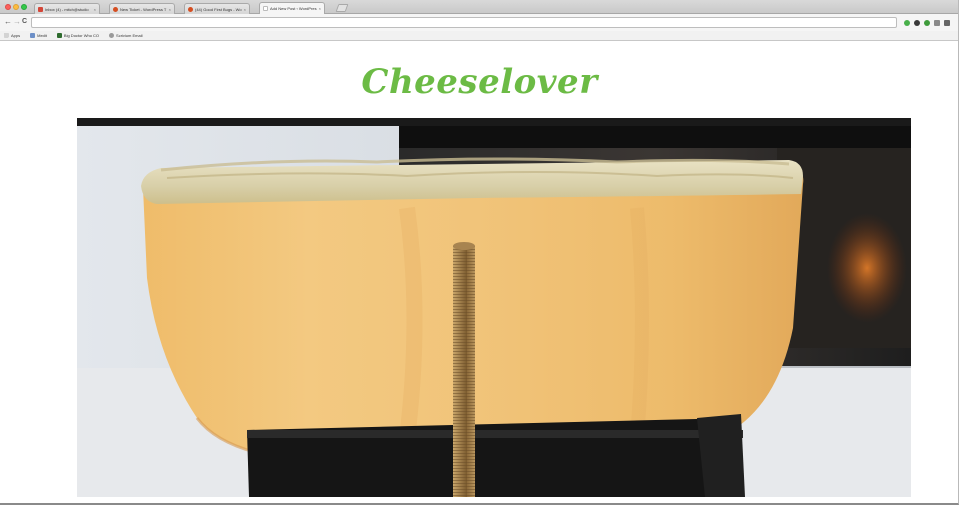 This screenshot has height=505, width=959. I want to click on browser-tab-inbox: Inbox (4) - mitch@studio ×, so click(67, 8).